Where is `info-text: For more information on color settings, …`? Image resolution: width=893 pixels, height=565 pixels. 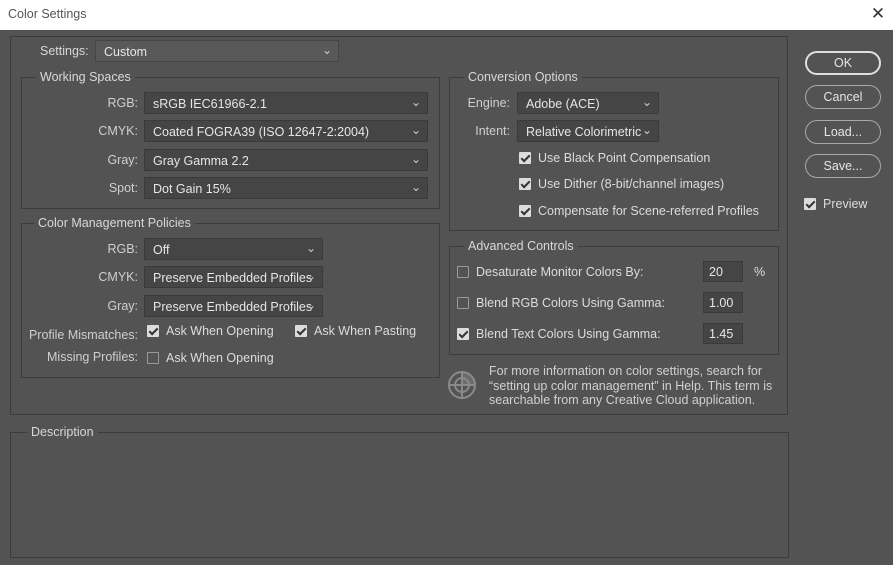 info-text: For more information on color settings, … is located at coordinates (630, 386).